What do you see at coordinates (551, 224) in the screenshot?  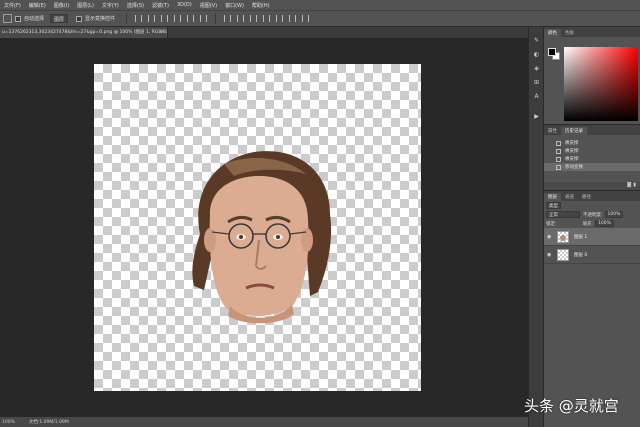 I see `lock-label: 锁定:` at bounding box center [551, 224].